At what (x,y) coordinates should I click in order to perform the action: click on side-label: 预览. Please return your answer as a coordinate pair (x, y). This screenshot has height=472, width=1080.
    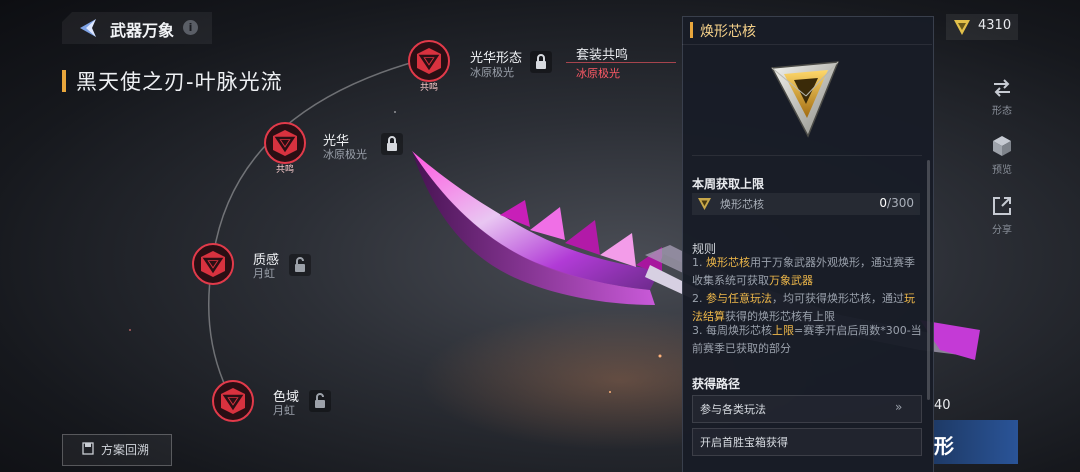
    Looking at the image, I should click on (1002, 170).